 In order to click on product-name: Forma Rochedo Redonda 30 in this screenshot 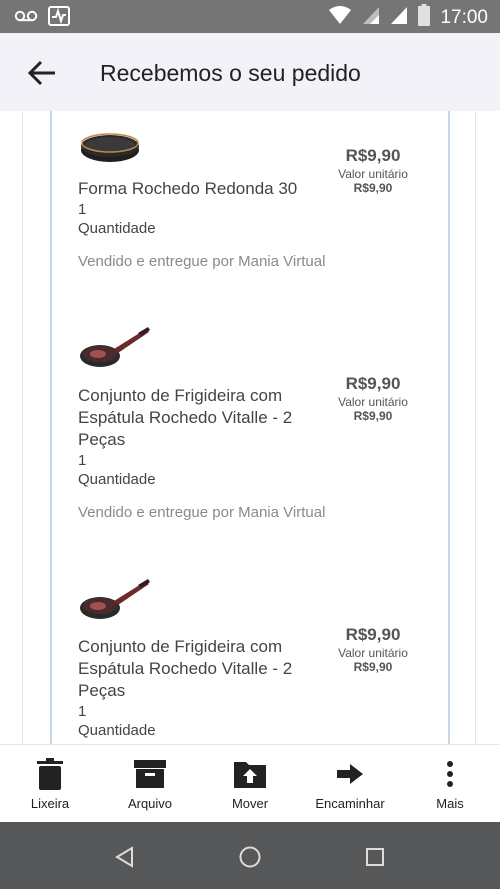, I will do `click(200, 189)`.